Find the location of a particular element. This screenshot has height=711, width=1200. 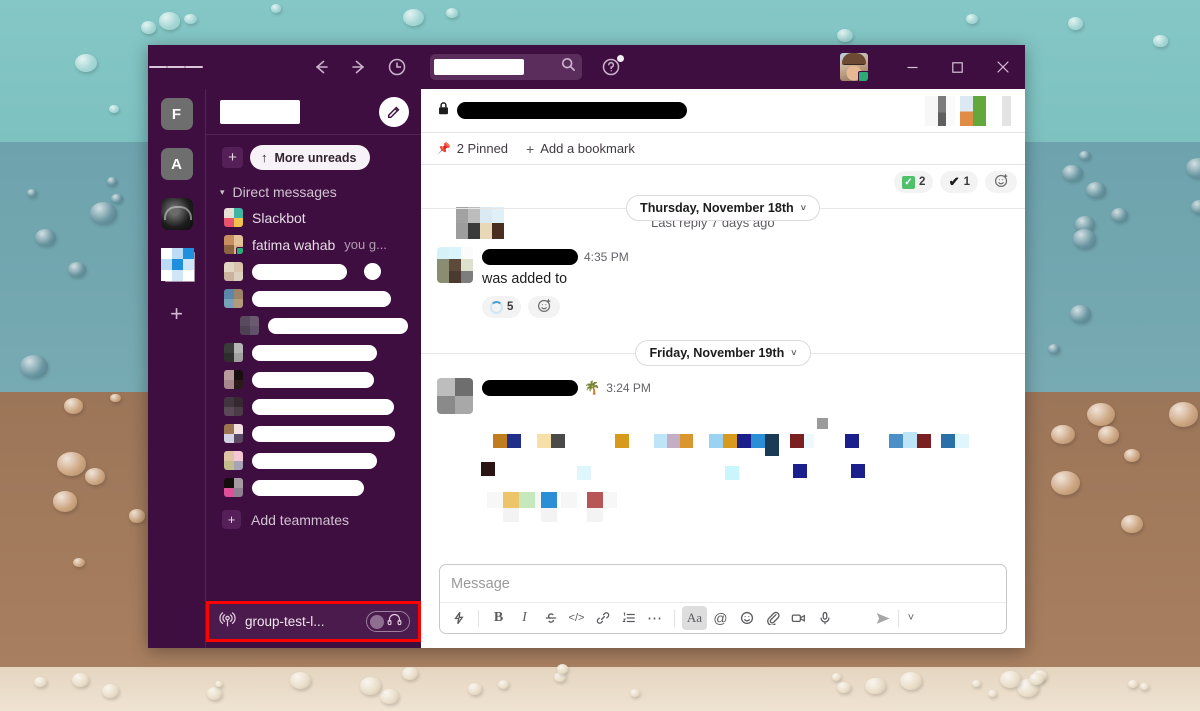

add-channel-button: + is located at coordinates (232, 157).